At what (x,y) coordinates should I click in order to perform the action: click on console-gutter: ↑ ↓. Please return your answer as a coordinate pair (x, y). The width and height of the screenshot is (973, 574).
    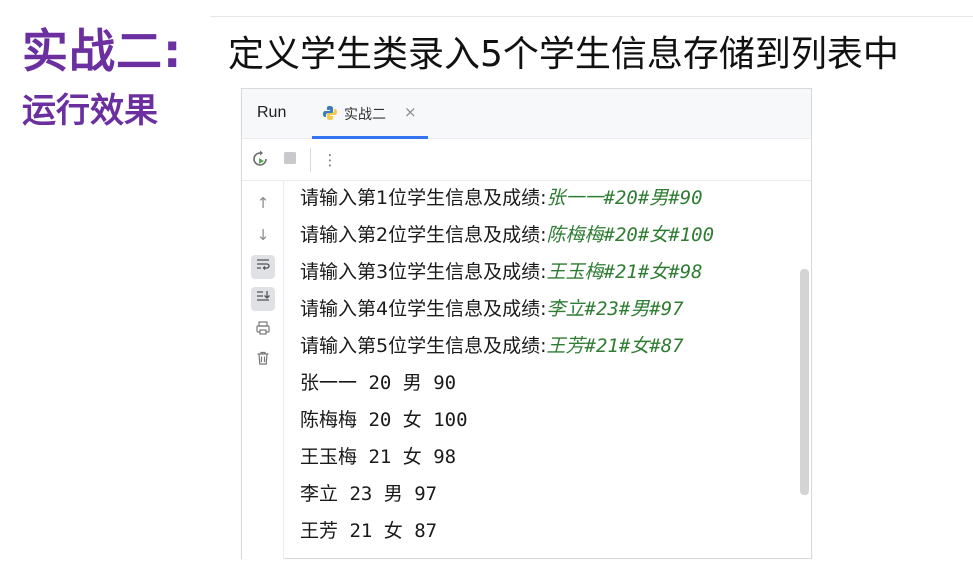
    Looking at the image, I should click on (263, 370).